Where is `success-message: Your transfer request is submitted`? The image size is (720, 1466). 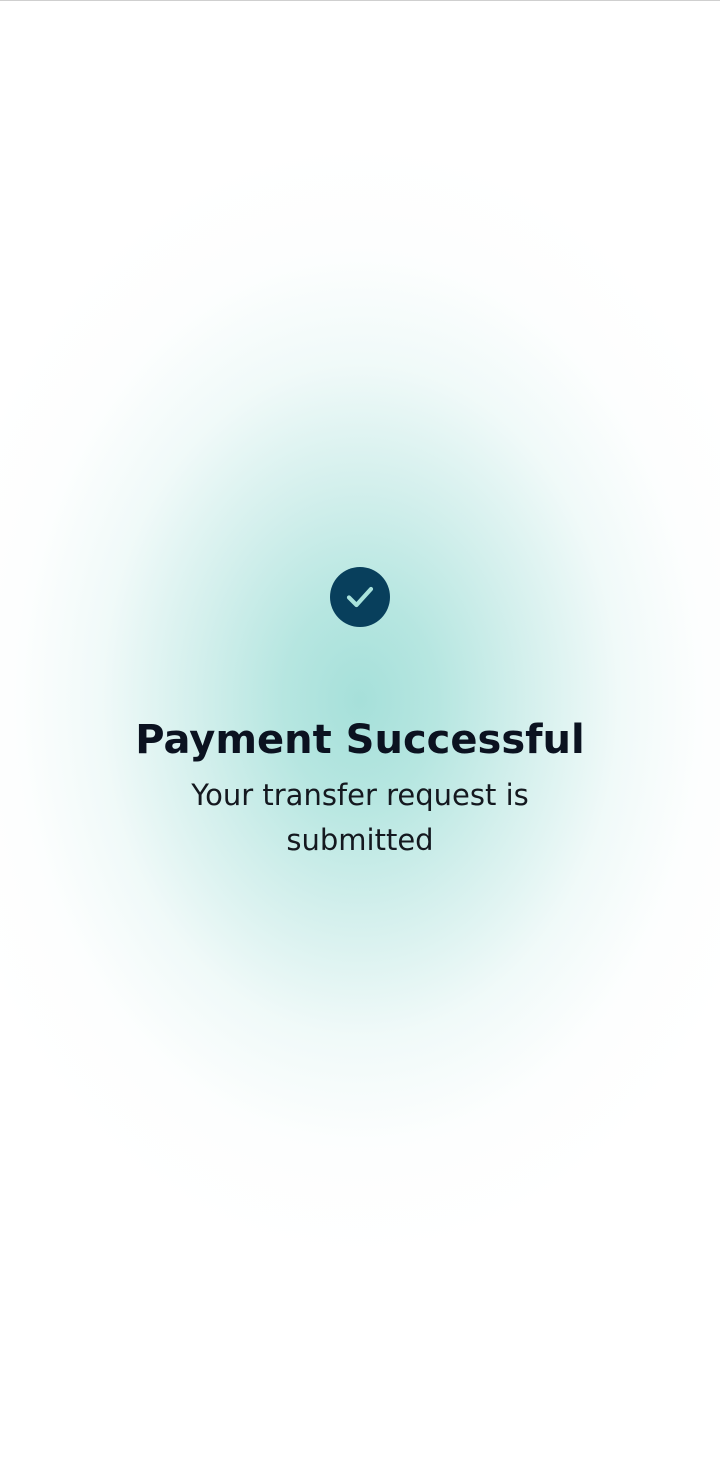 success-message: Your transfer request is submitted is located at coordinates (360, 817).